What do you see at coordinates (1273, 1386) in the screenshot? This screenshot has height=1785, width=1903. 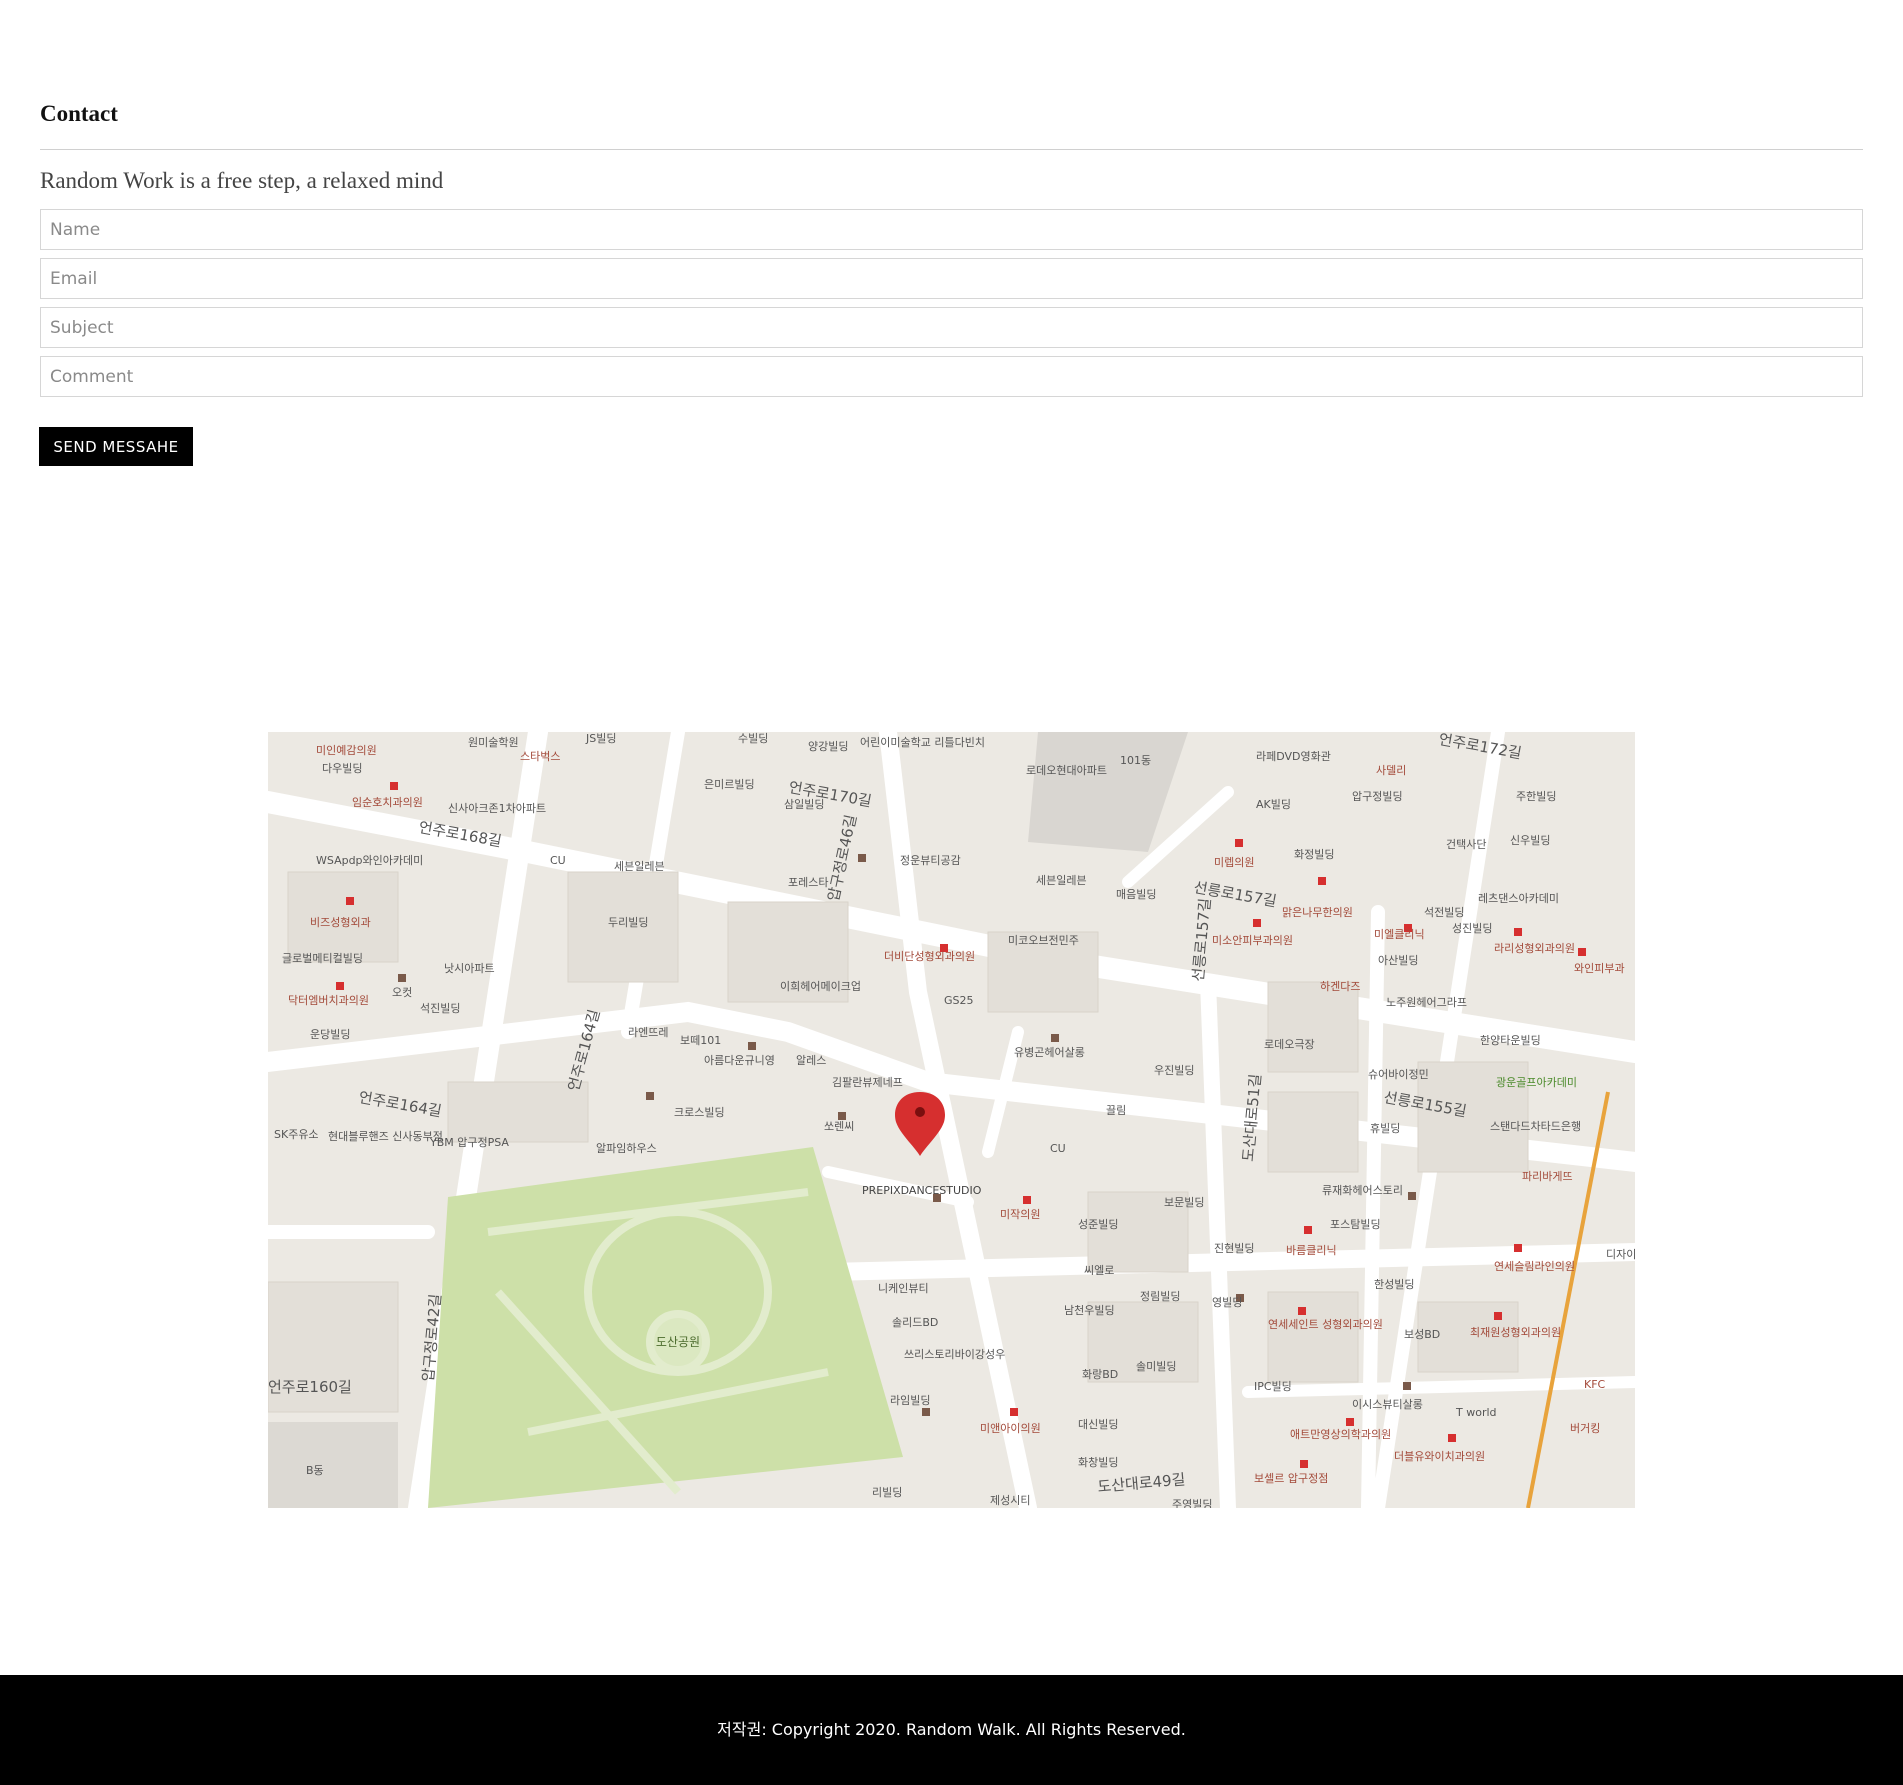 I see `place-label: IPC빌딩` at bounding box center [1273, 1386].